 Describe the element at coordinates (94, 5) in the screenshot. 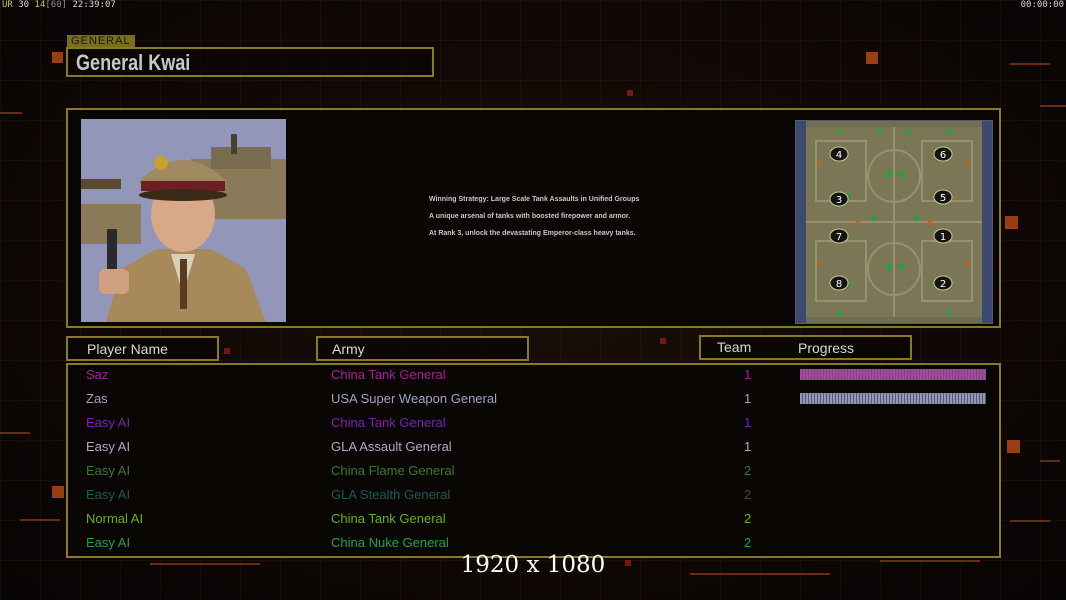

I see `system-time: 22:39:07` at that location.